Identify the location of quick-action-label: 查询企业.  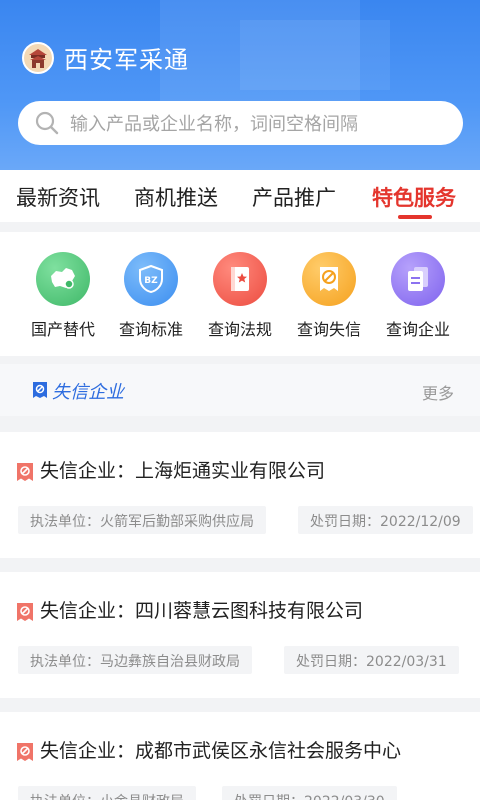
(417, 329).